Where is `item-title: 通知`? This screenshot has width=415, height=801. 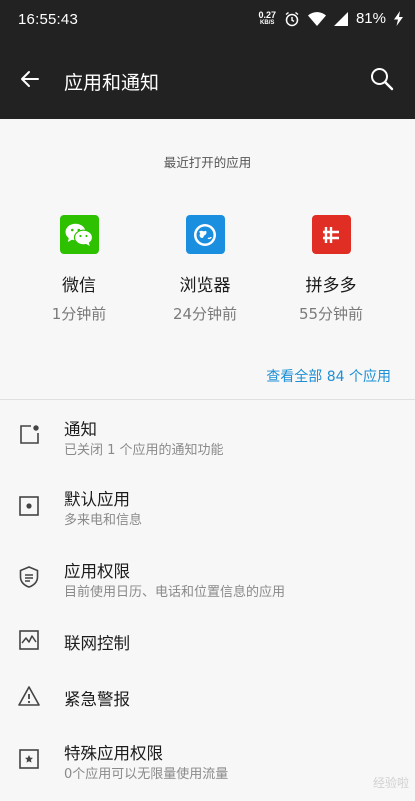 item-title: 通知 is located at coordinates (80, 429).